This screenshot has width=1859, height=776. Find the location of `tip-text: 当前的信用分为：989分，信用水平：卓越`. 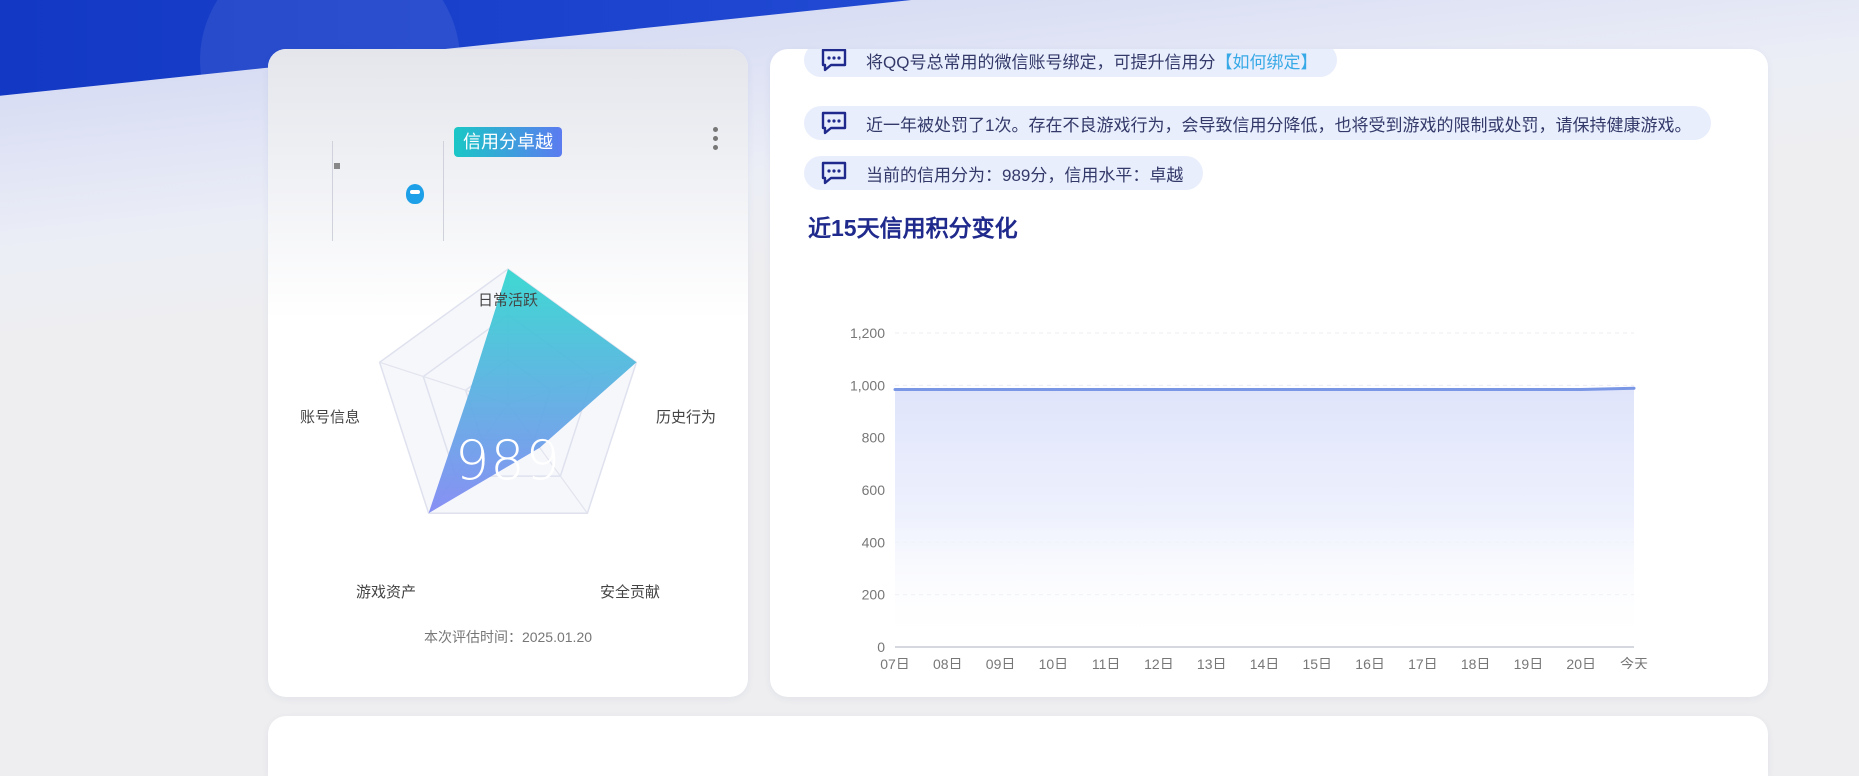

tip-text: 当前的信用分为：989分，信用水平：卓越 is located at coordinates (1025, 175).